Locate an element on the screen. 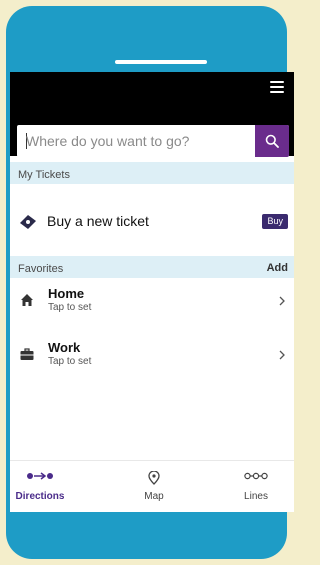 The width and height of the screenshot is (320, 565). my-tickets-label: My Tickets is located at coordinates (44, 175).